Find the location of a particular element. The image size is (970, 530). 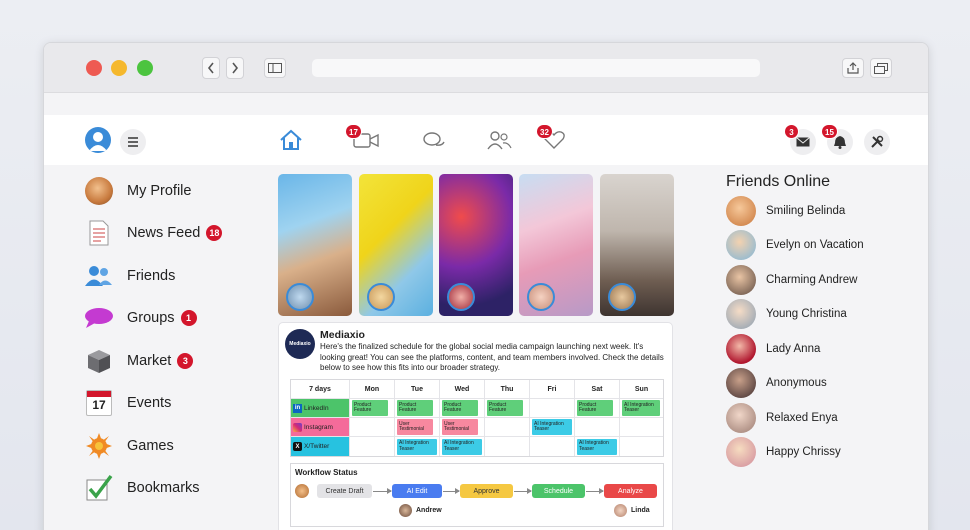

tabs-button is located at coordinates (881, 68).